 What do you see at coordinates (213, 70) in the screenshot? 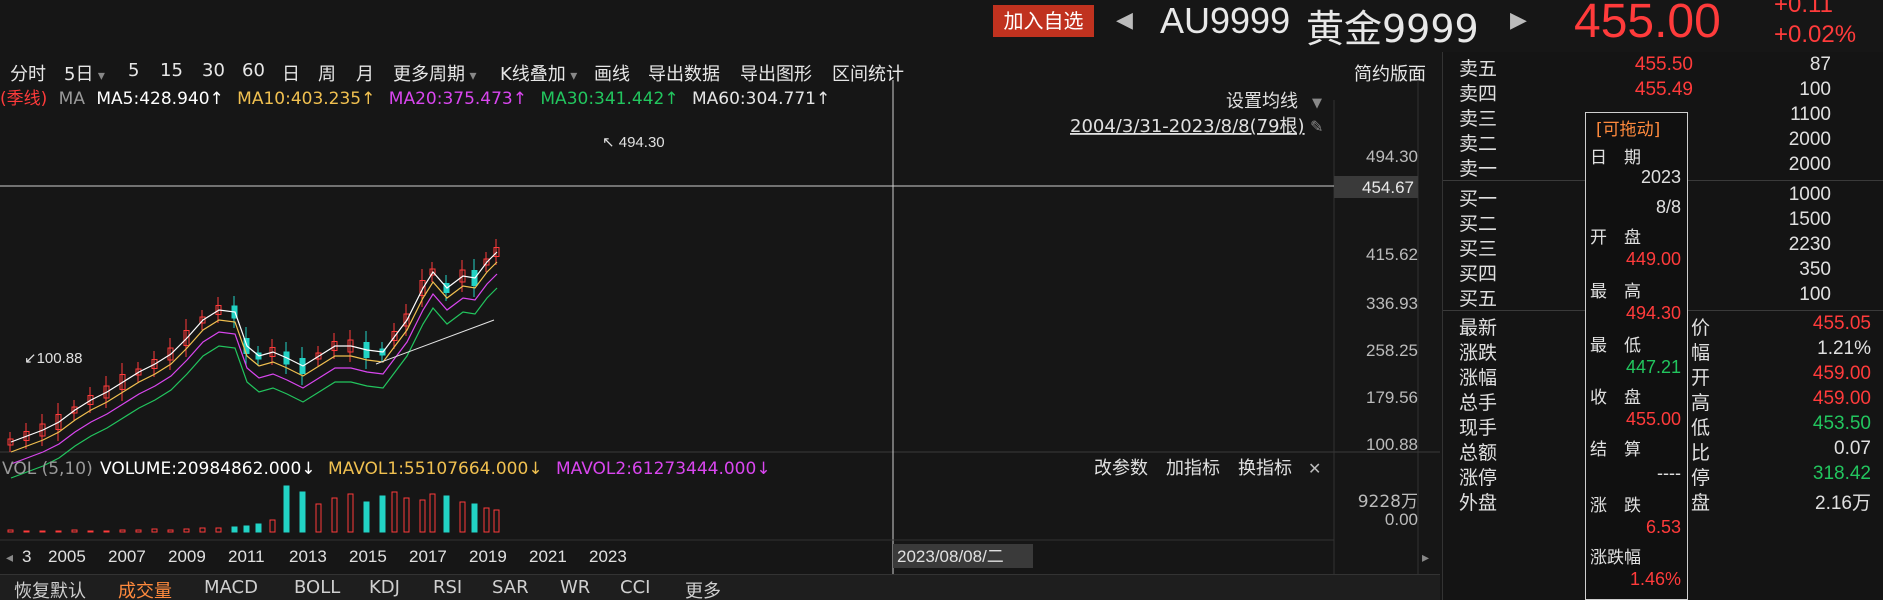
I see `tab-30min: 30` at bounding box center [213, 70].